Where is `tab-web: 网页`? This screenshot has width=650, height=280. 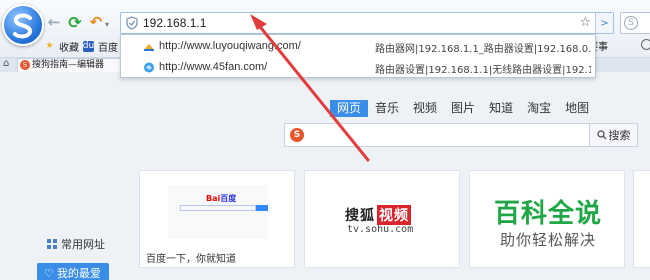 tab-web: 网页 is located at coordinates (349, 108).